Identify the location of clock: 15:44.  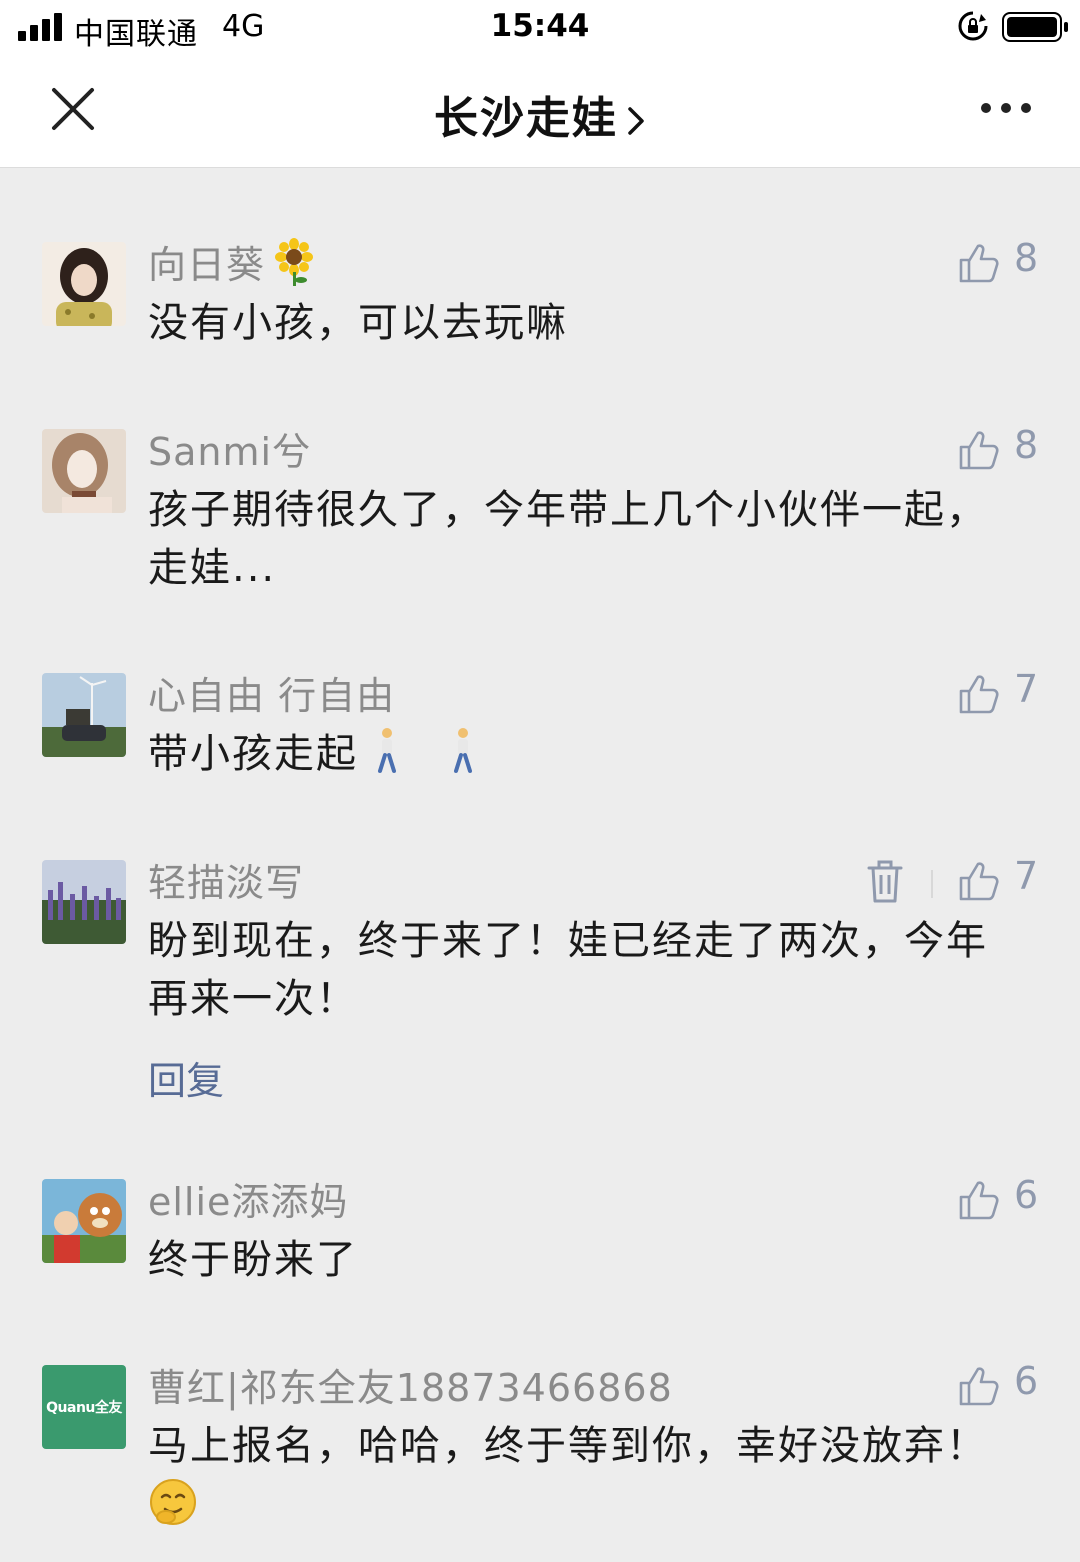
(540, 26).